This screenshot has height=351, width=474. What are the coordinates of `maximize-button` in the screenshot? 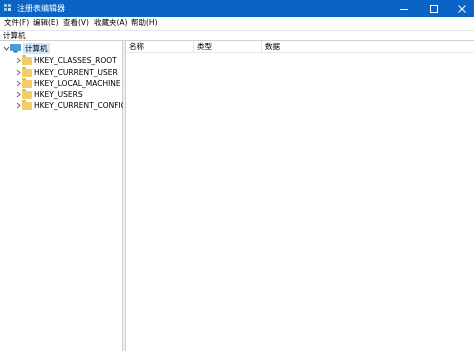 It's located at (434, 8).